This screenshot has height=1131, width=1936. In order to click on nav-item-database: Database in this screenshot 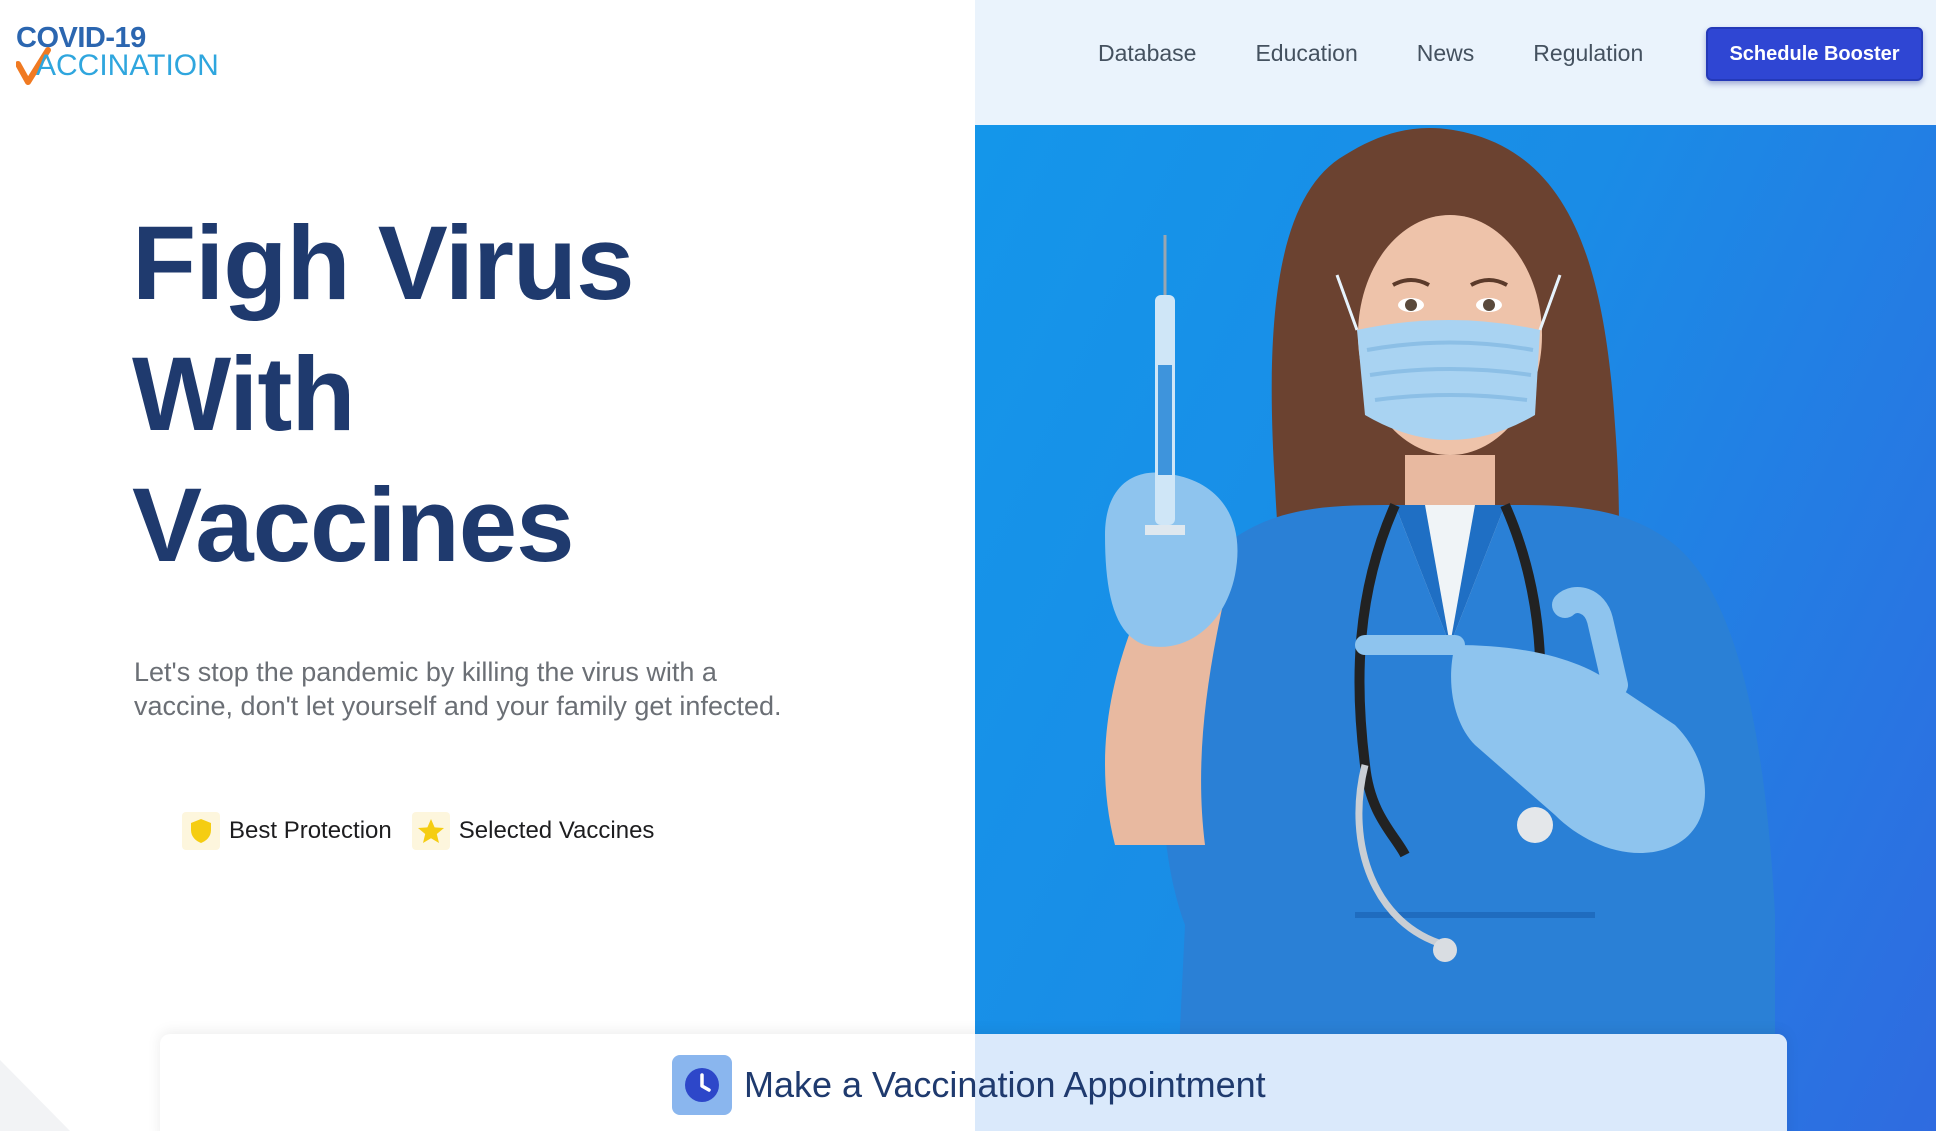, I will do `click(1147, 53)`.